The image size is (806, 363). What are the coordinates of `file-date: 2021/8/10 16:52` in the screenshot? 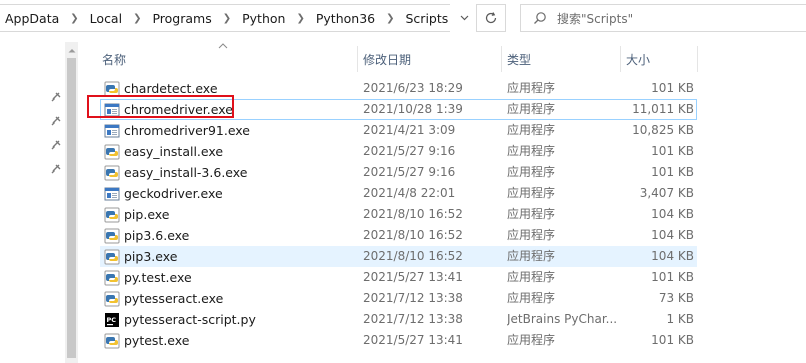 It's located at (413, 235).